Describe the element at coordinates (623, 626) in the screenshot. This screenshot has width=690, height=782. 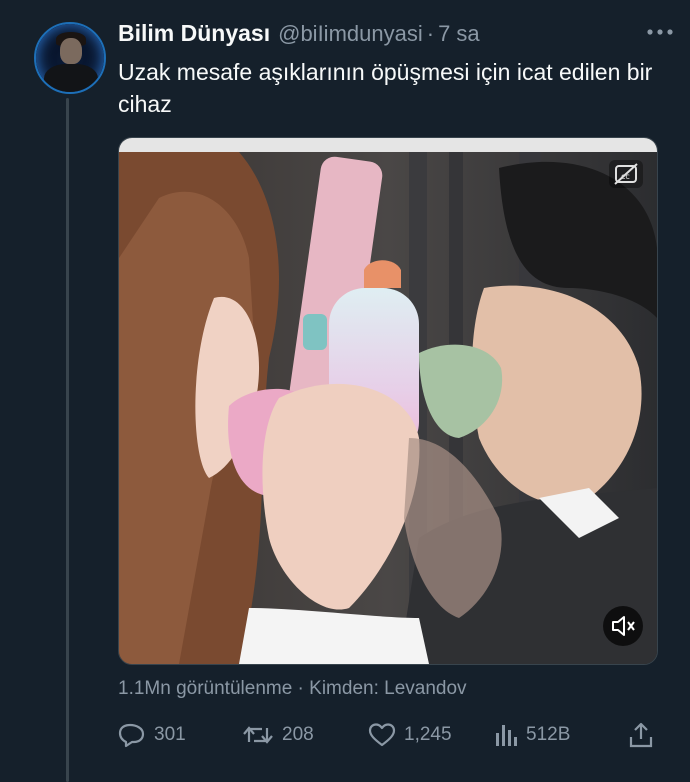
I see `volume-muted-icon` at that location.